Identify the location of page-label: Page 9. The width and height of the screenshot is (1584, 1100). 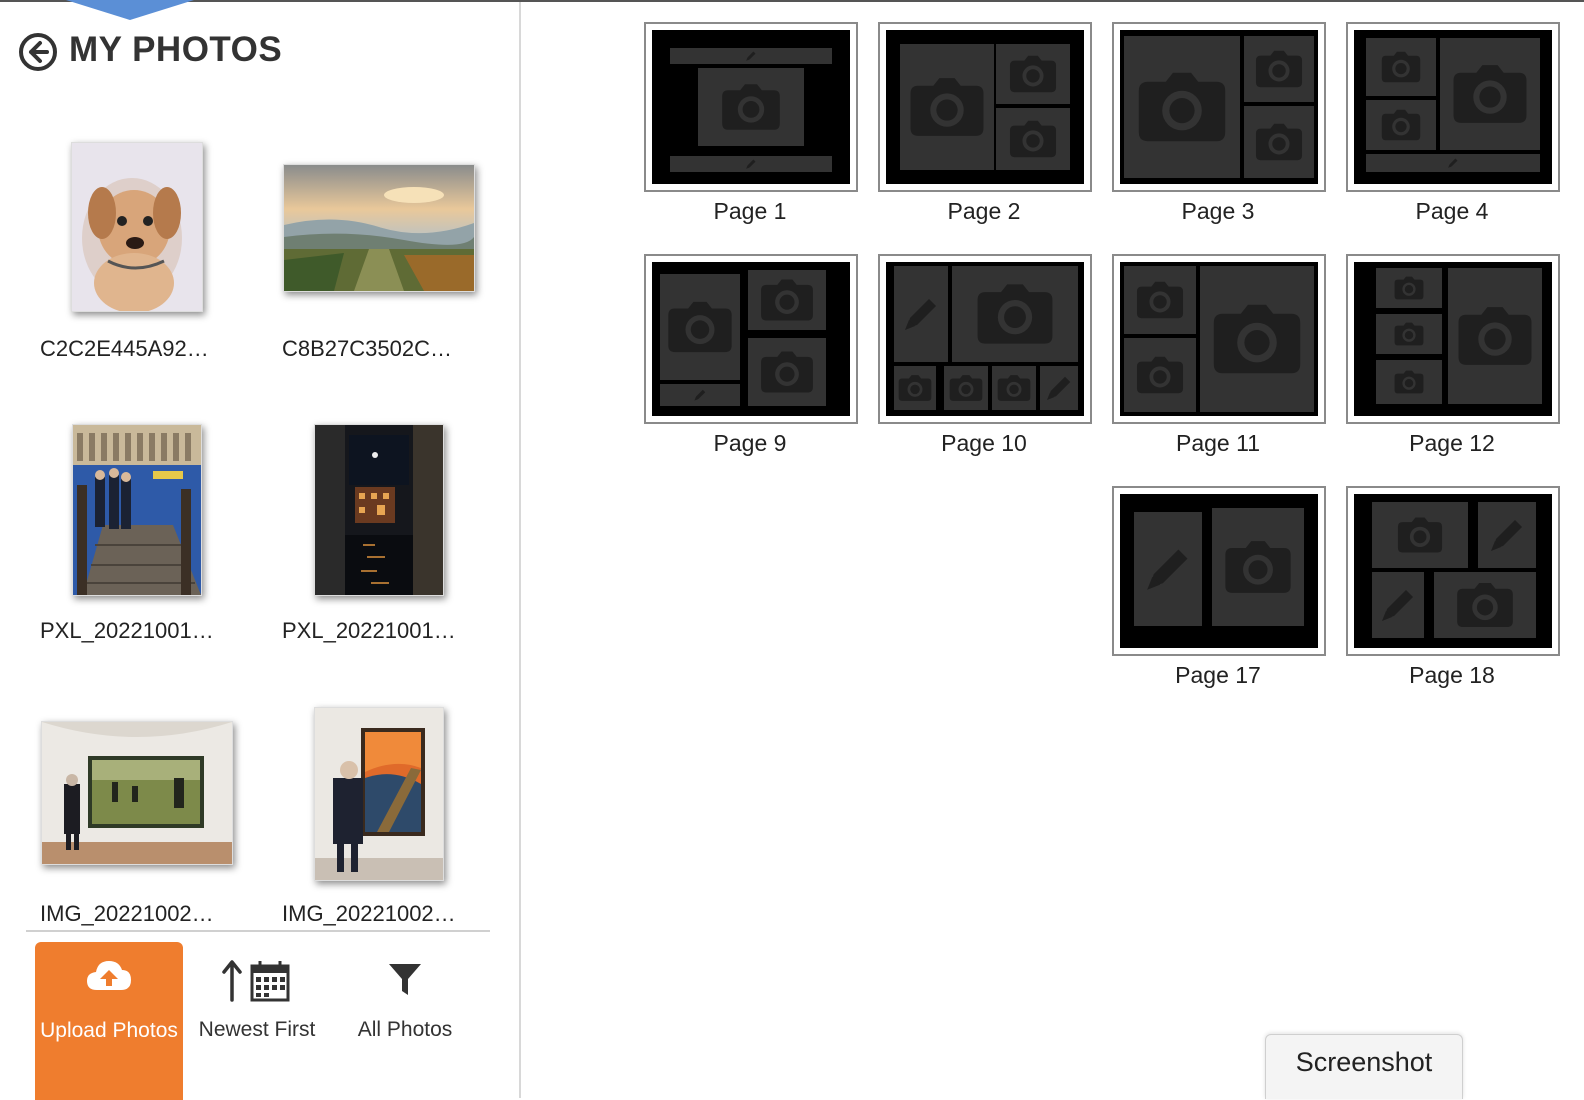
(750, 443).